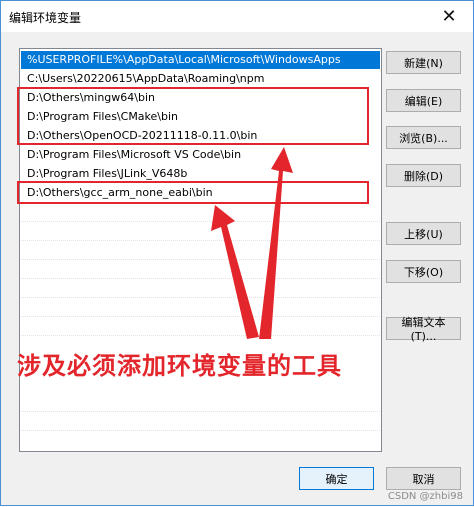 The width and height of the screenshot is (474, 507). Describe the element at coordinates (425, 496) in the screenshot. I see `watermark: CSDN @zhbi98` at that location.